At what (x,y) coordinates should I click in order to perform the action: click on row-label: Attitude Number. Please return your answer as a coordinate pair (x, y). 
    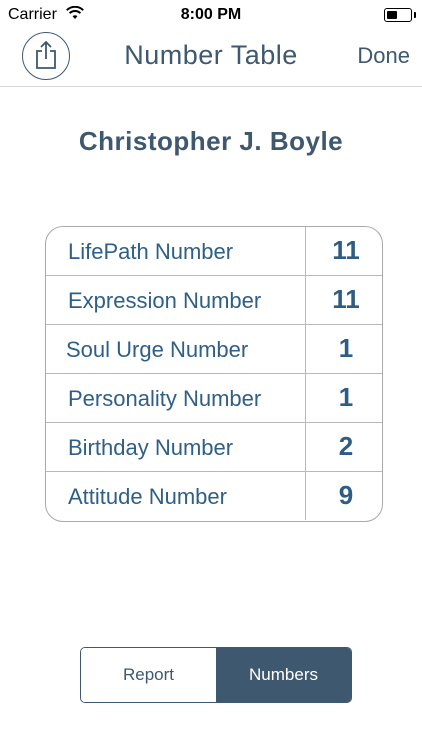
    Looking at the image, I should click on (147, 496).